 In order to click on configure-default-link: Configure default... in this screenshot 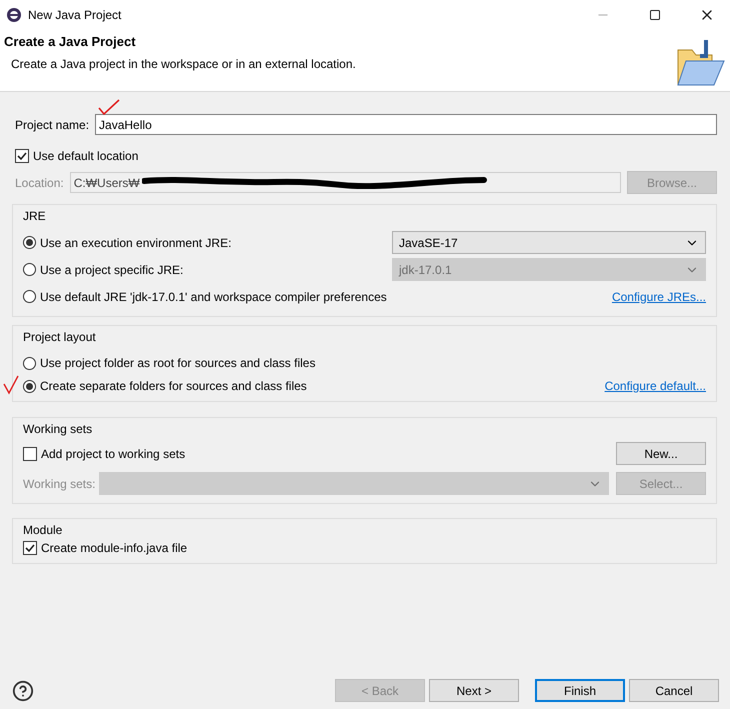, I will do `click(655, 386)`.